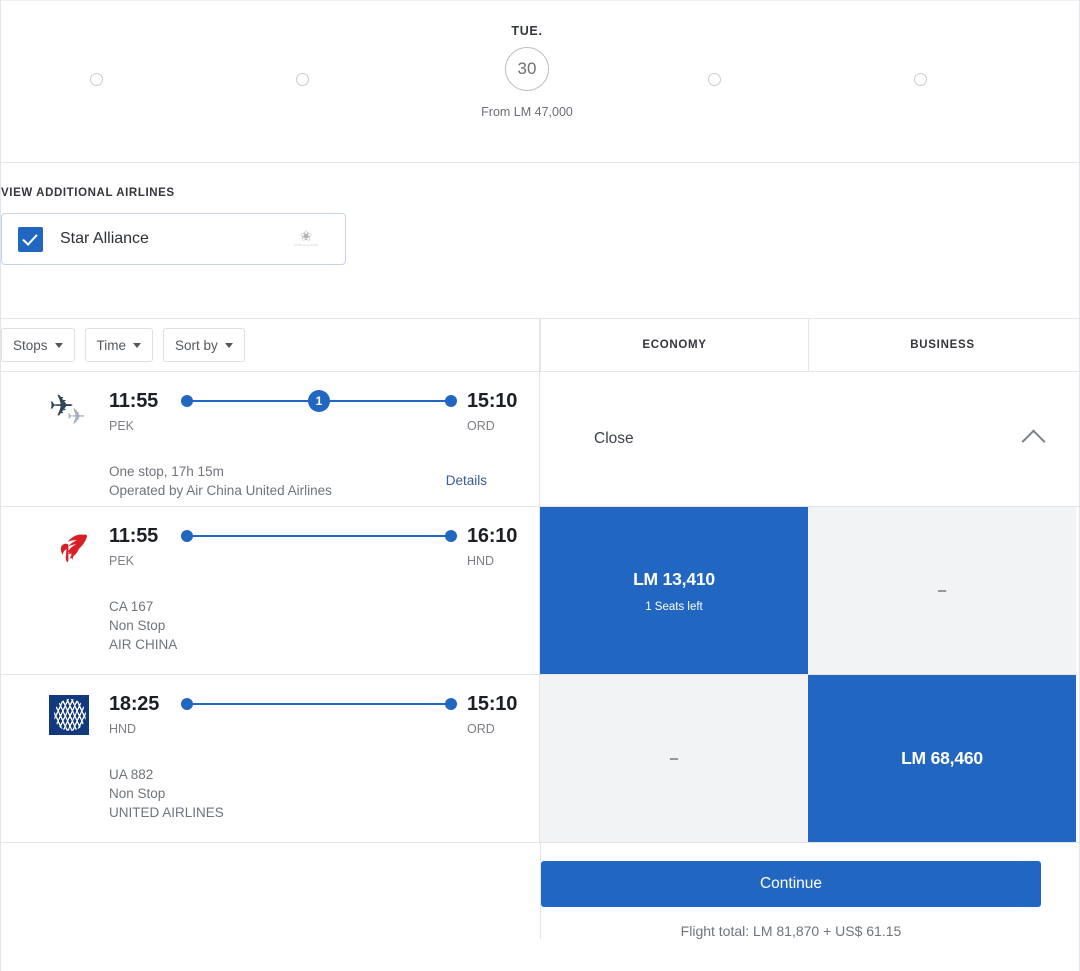 The height and width of the screenshot is (971, 1080). I want to click on segment-arrive-0: 16:10 HND, so click(503, 546).